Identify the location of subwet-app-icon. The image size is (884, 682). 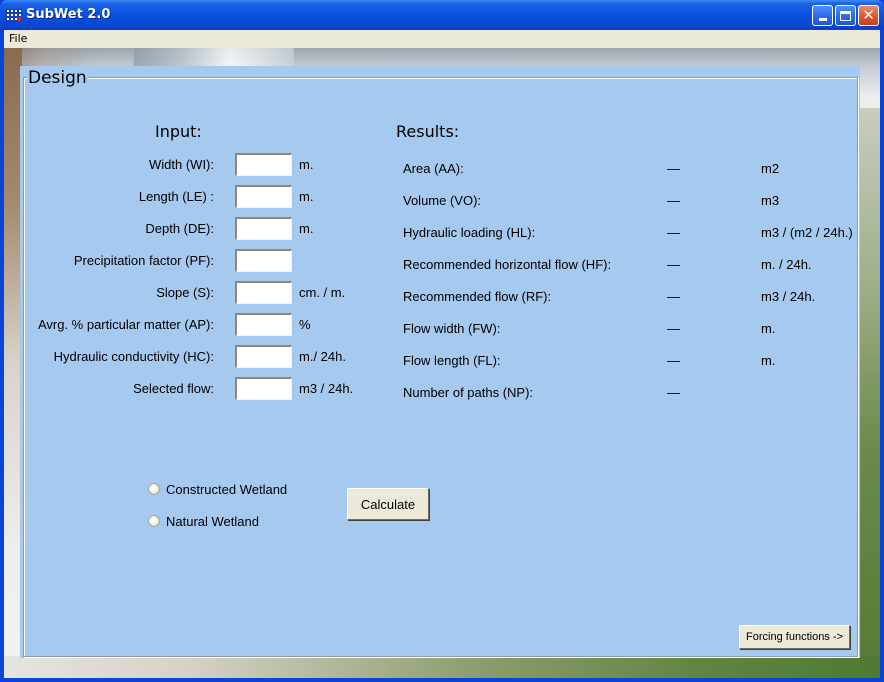
(14, 15).